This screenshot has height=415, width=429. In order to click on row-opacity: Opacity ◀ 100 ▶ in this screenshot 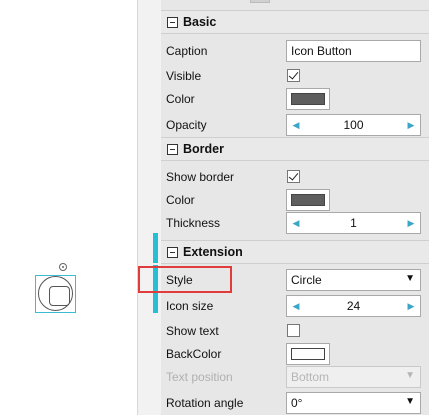, I will do `click(295, 125)`.